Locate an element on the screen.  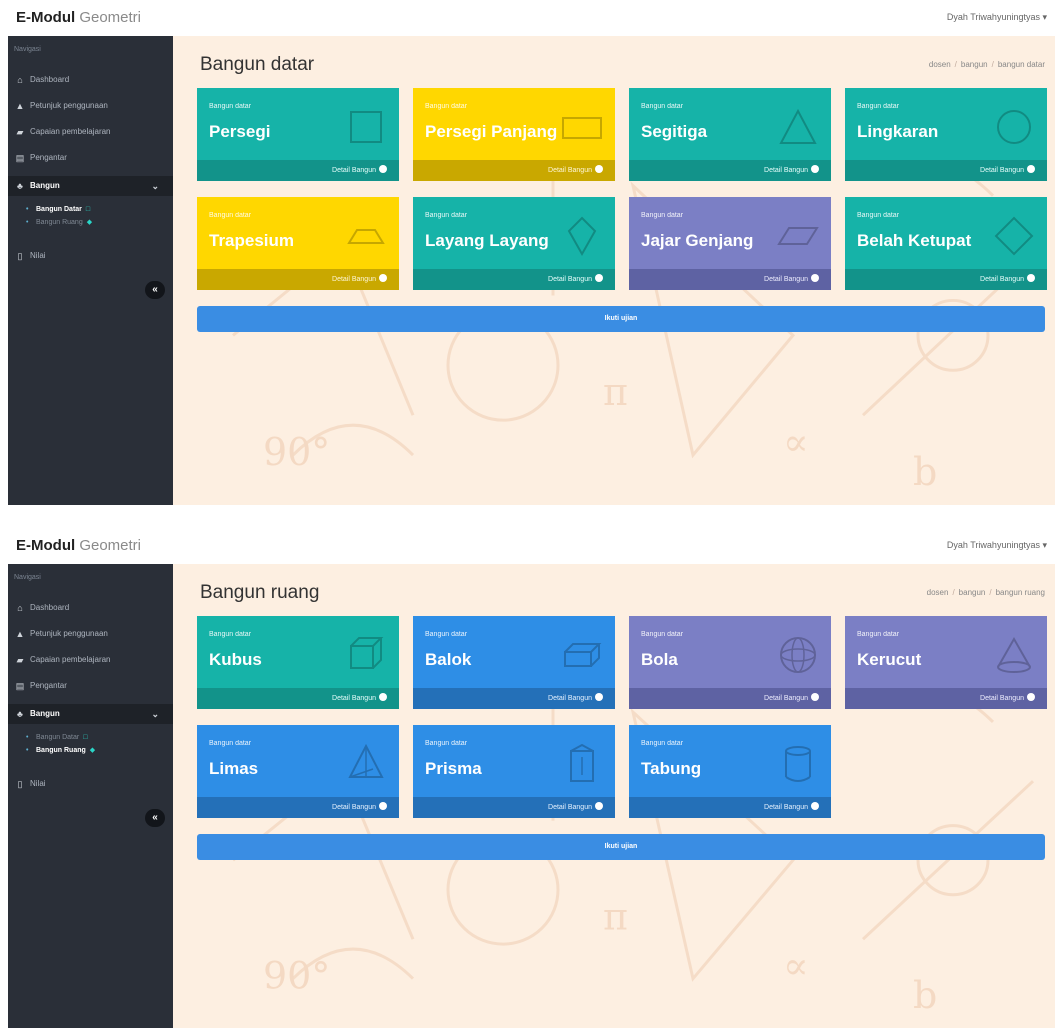
card-title: Trapesium is located at coordinates (252, 240).